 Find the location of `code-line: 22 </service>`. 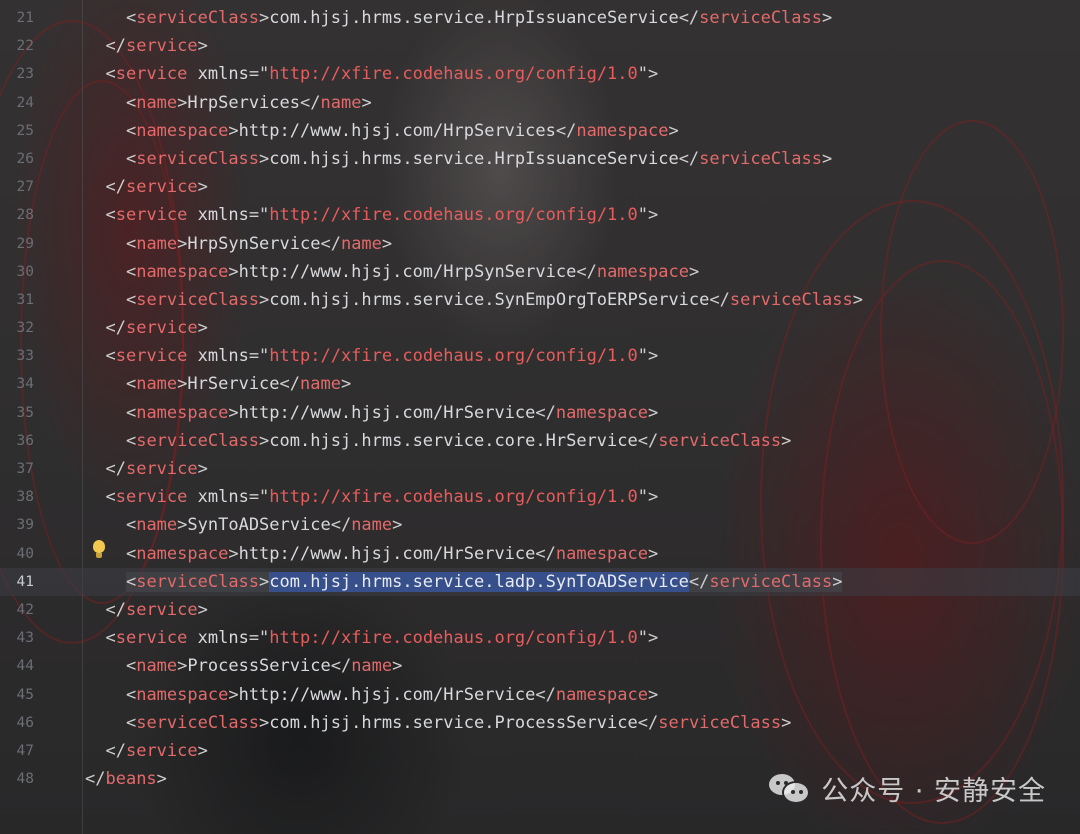

code-line: 22 </service> is located at coordinates (540, 46).